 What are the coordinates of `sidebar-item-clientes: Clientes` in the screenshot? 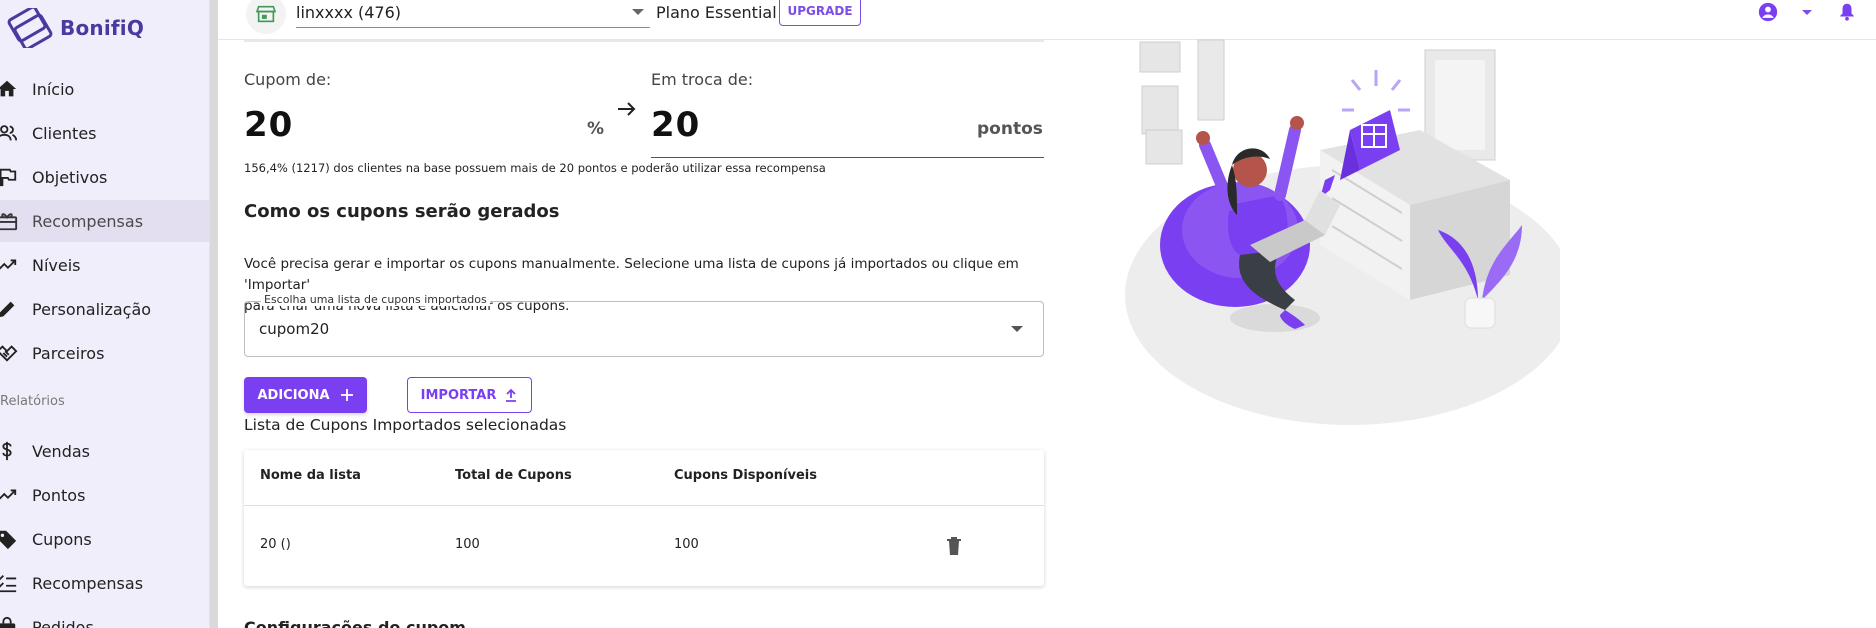 It's located at (105, 133).